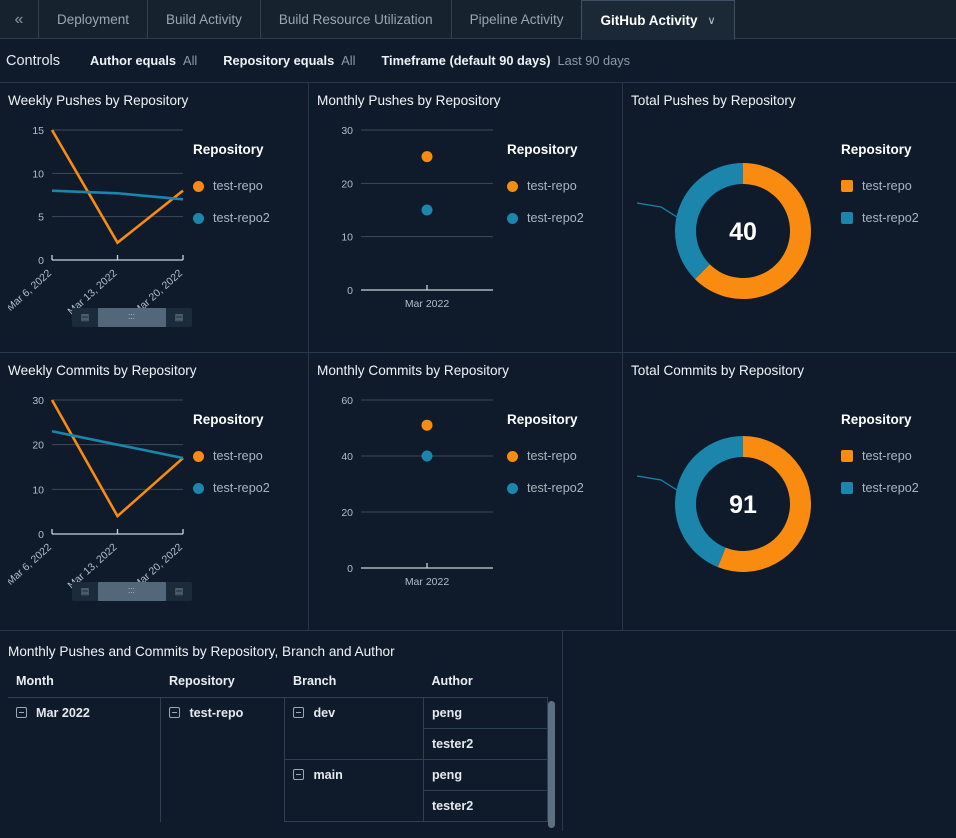 This screenshot has width=956, height=838. I want to click on svg-text: 30, so click(38, 401).